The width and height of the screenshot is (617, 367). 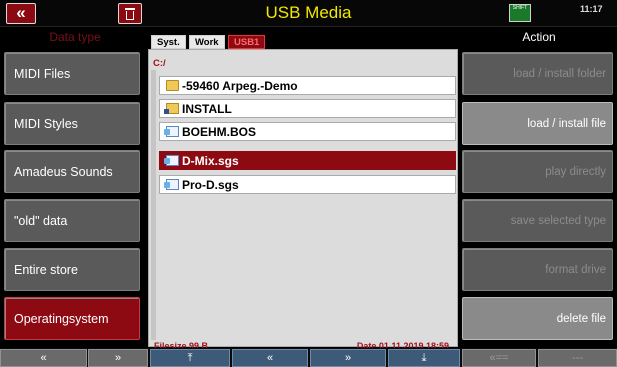 What do you see at coordinates (153, 205) in the screenshot?
I see `file-list-scrollbar` at bounding box center [153, 205].